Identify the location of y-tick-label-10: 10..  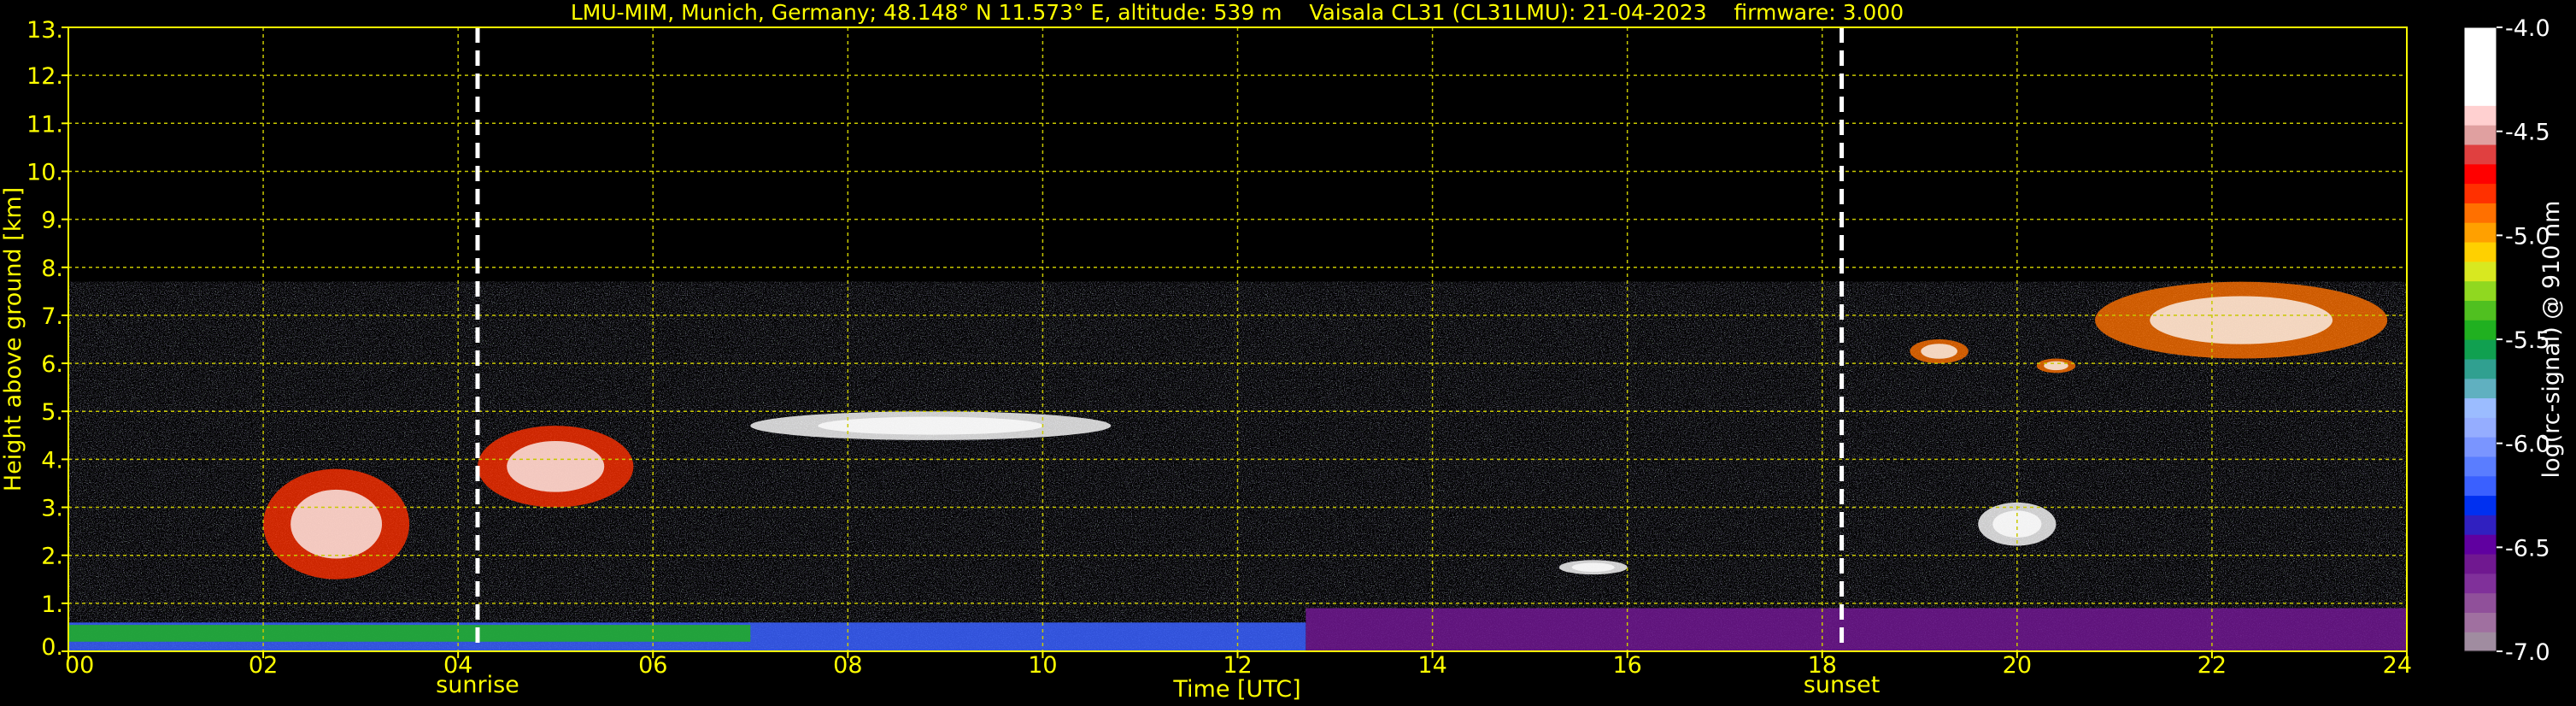
(44, 172).